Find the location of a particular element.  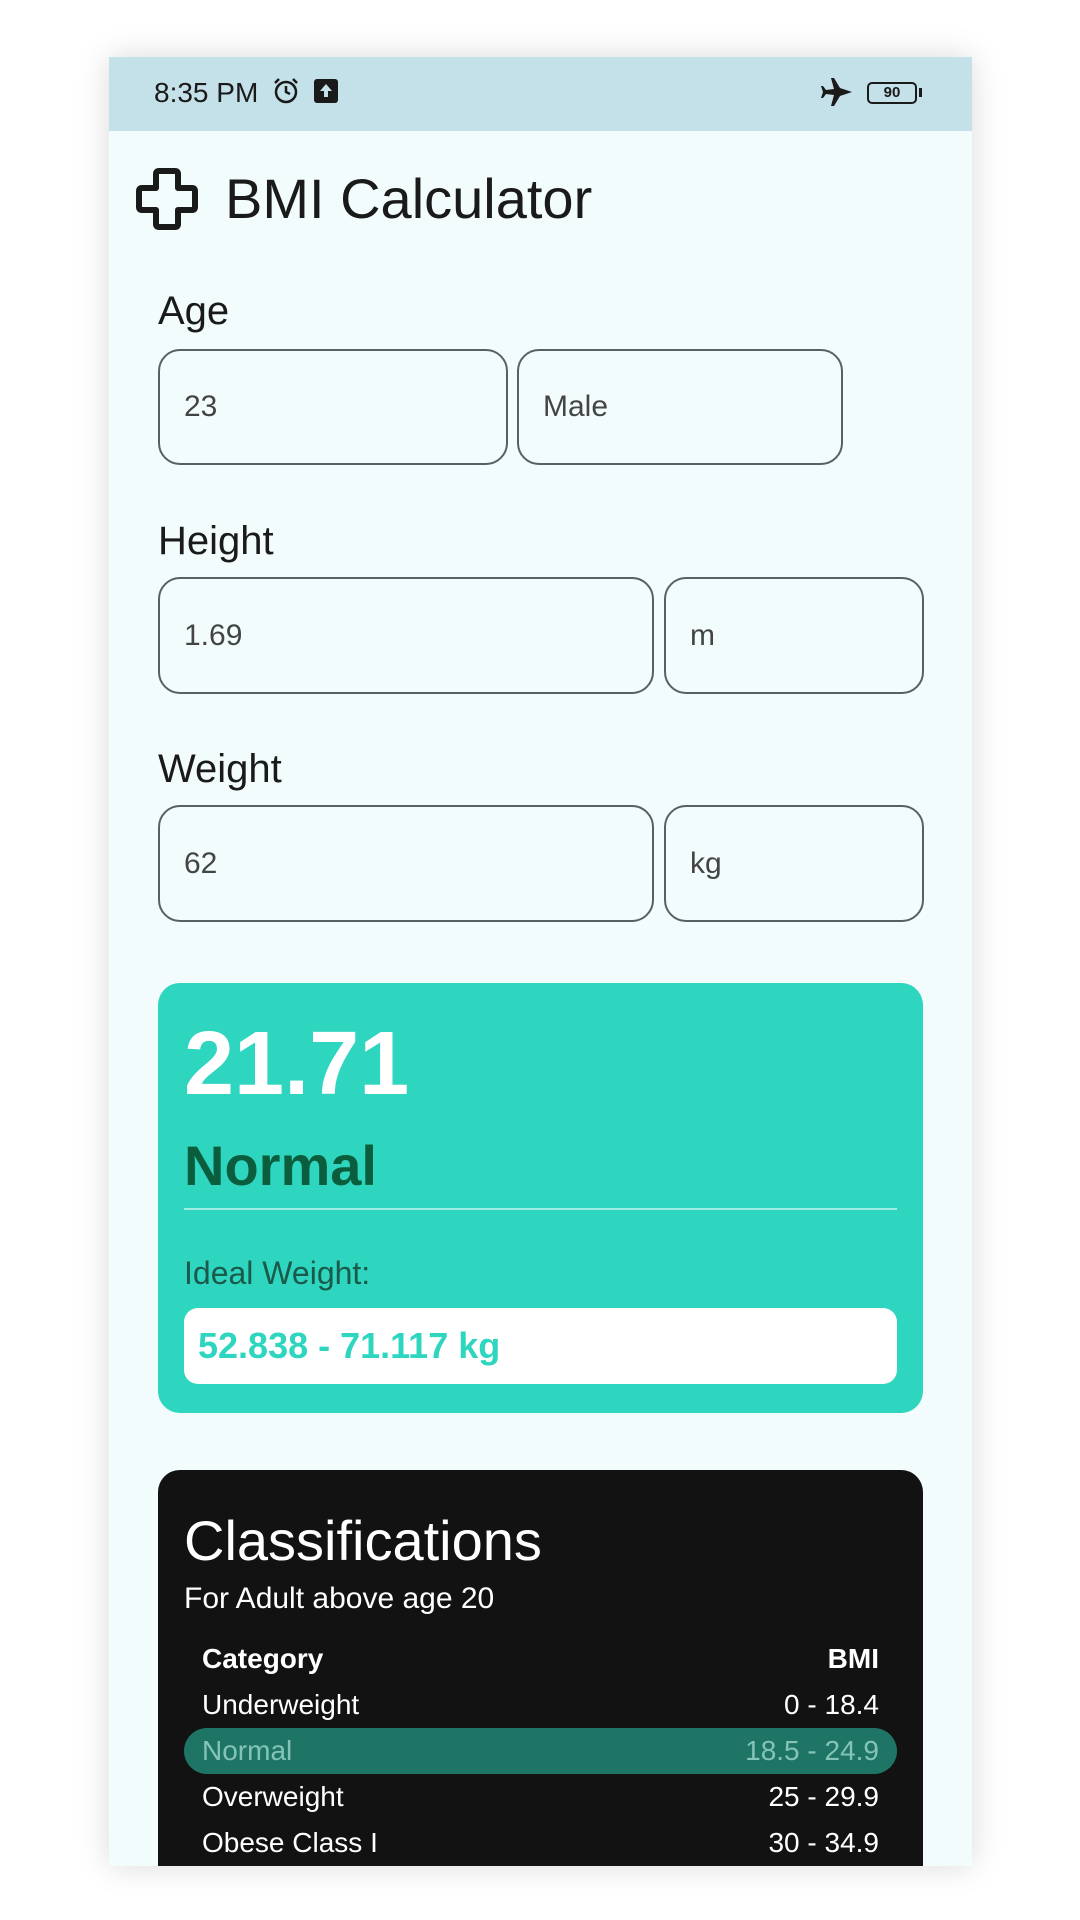

gender-select: Male is located at coordinates (680, 407).